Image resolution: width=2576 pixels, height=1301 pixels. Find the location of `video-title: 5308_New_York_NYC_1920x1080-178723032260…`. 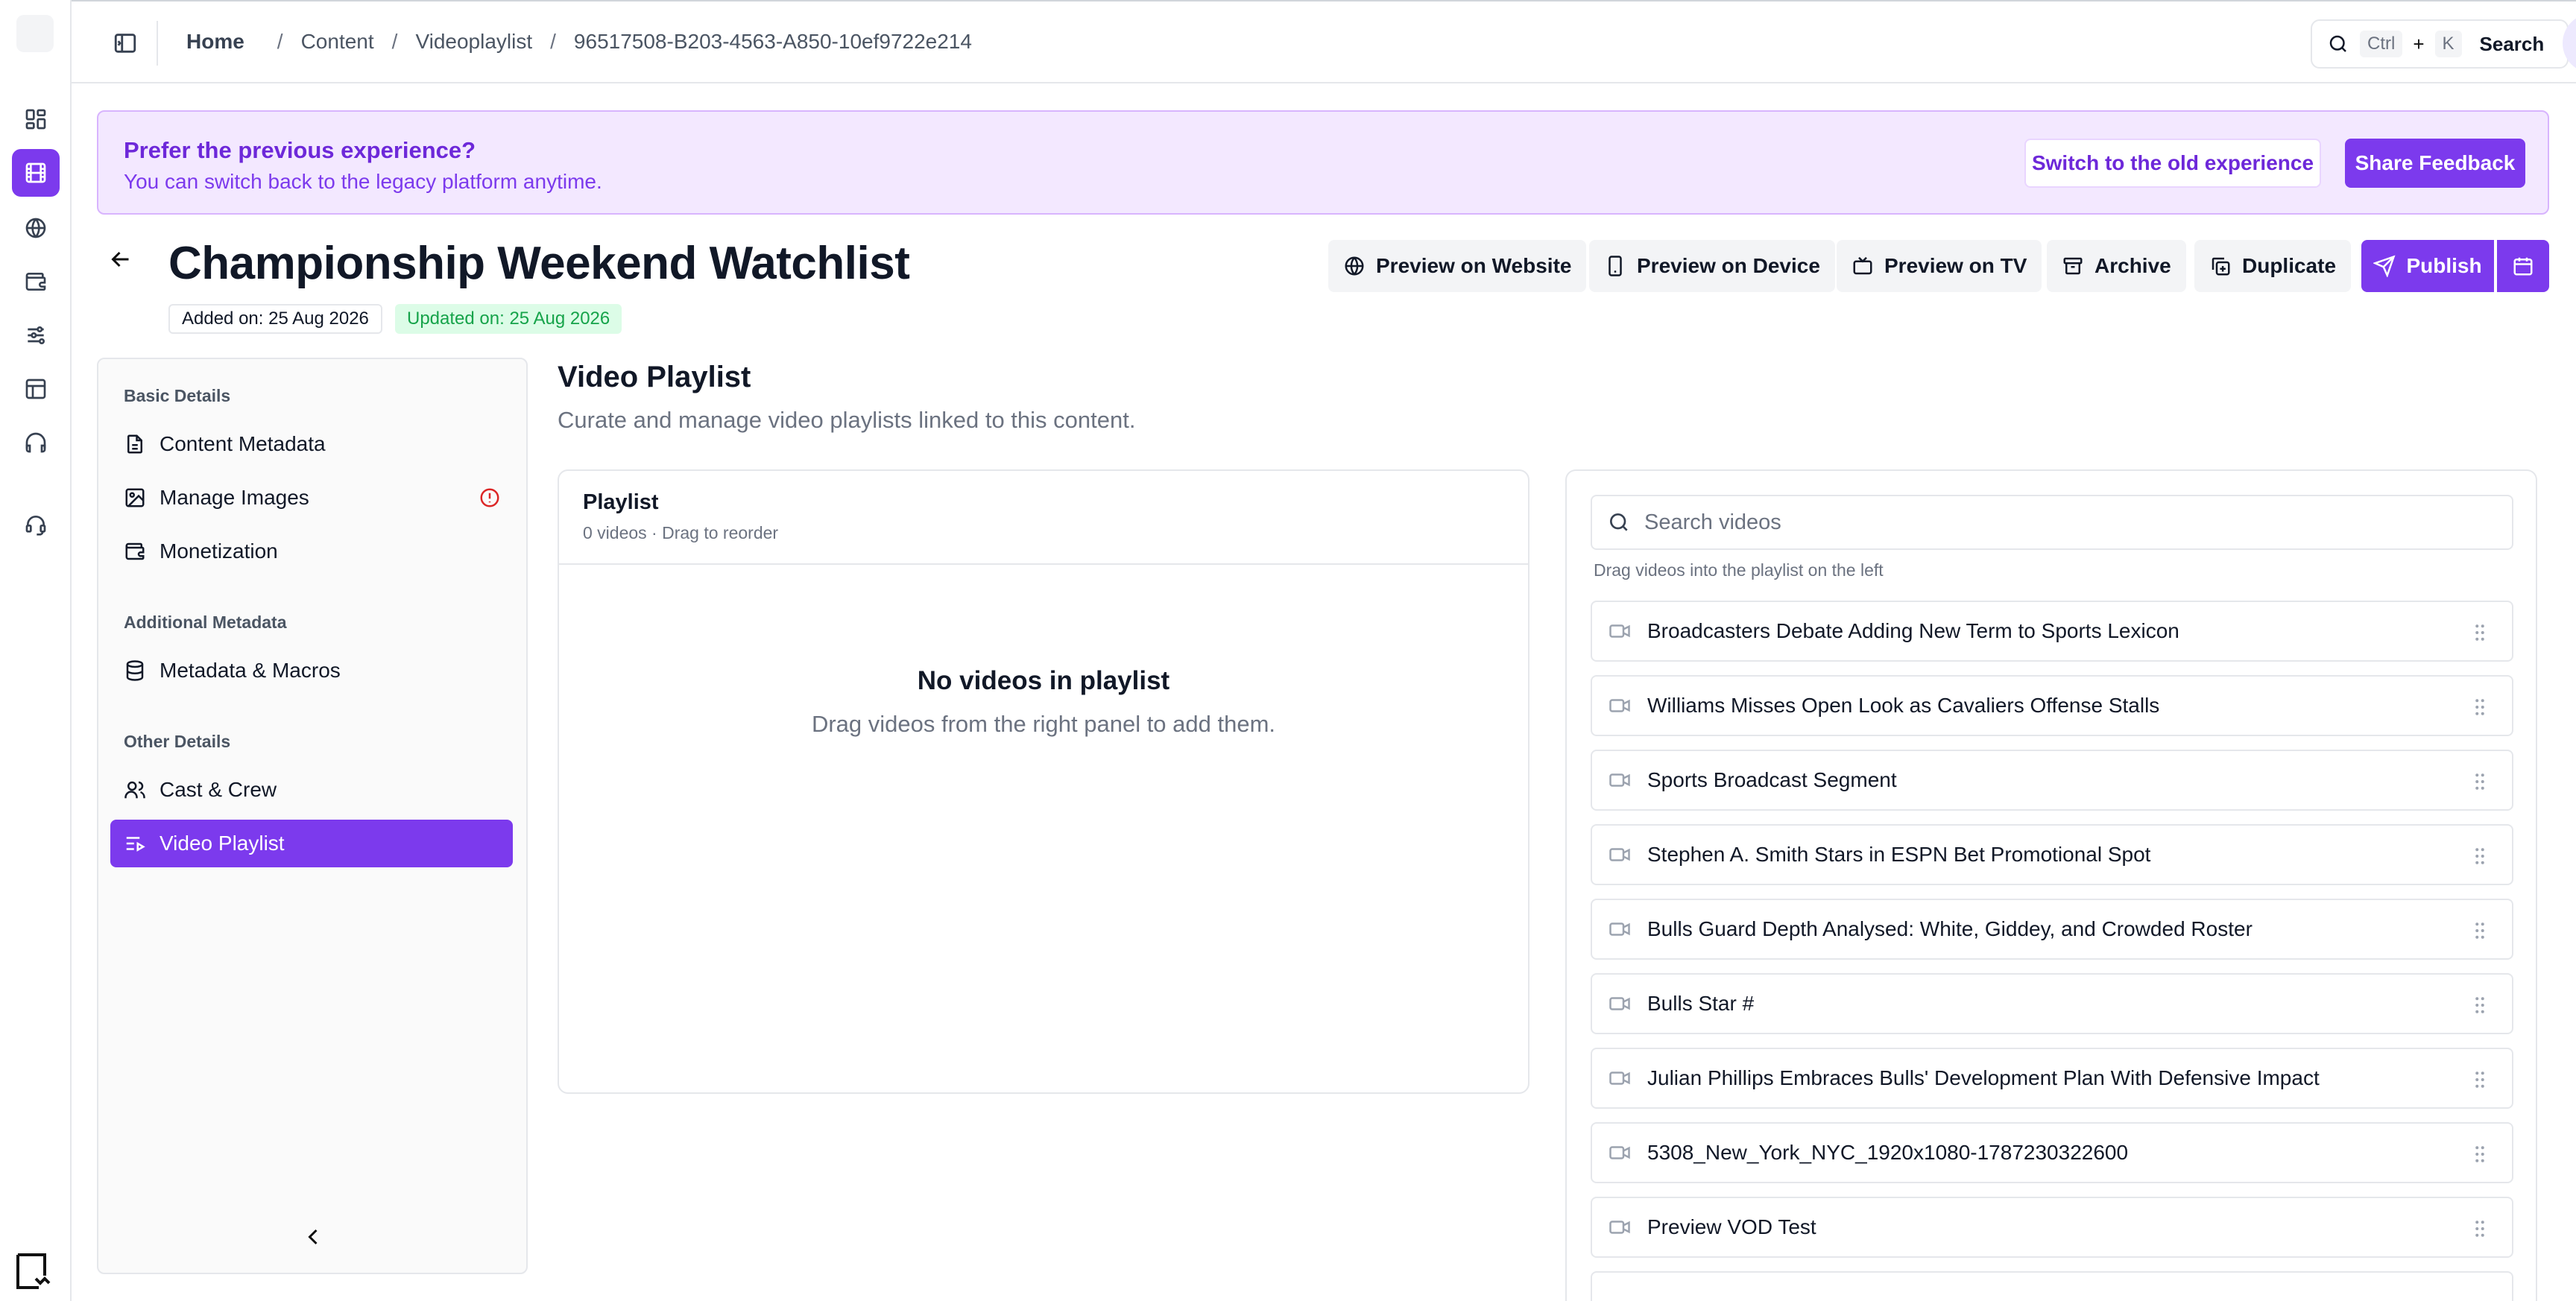

video-title: 5308_New_York_NYC_1920x1080-178723032260… is located at coordinates (1888, 1152).